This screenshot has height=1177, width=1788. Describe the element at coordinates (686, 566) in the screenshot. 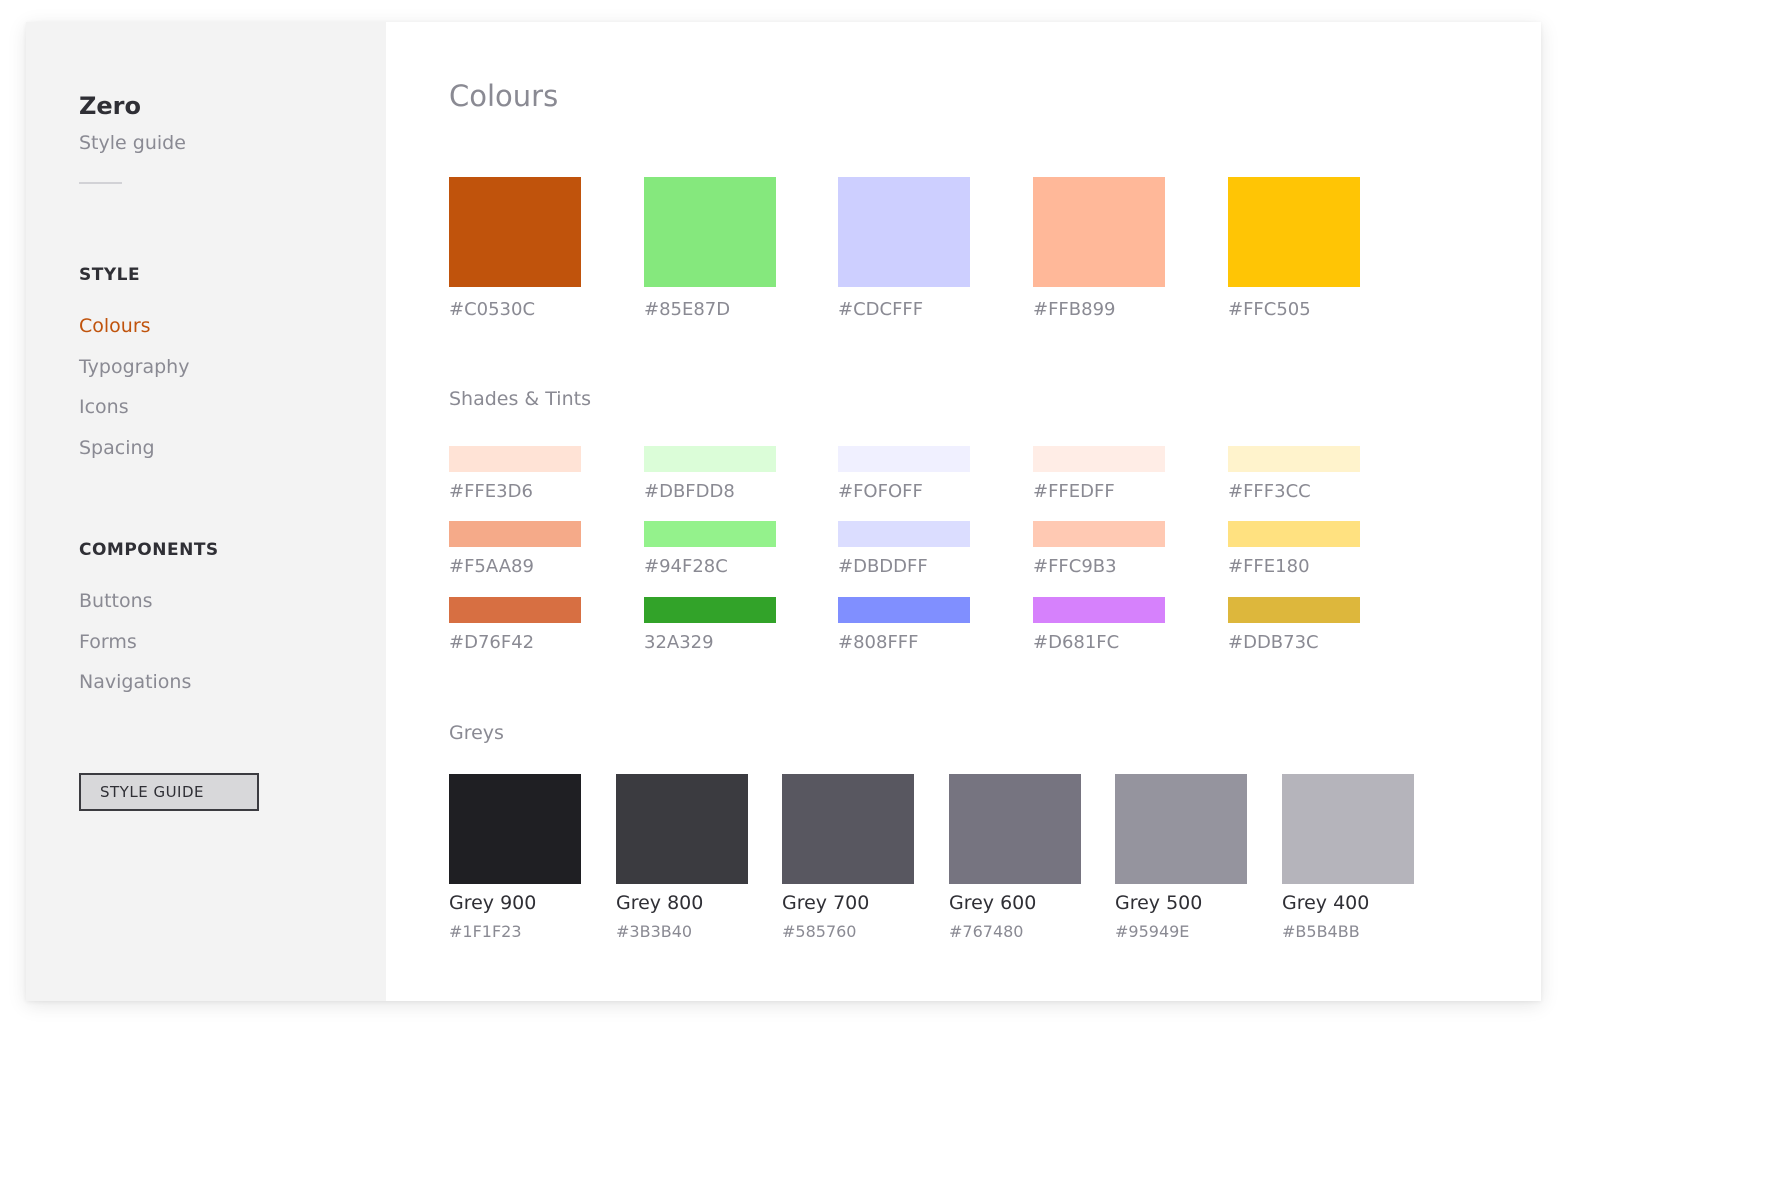

I see `tint-hex-label: #94F28C` at that location.